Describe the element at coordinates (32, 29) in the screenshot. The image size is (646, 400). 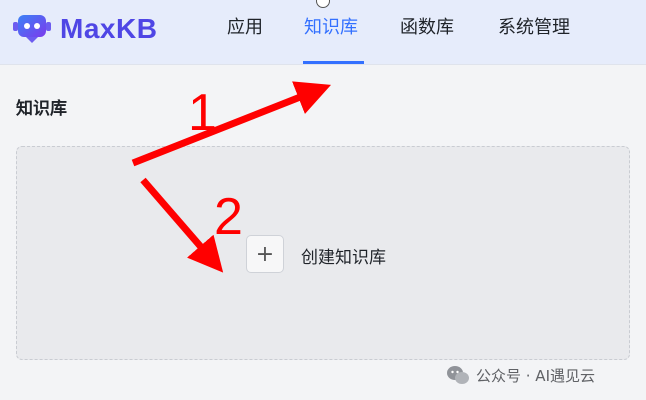
I see `robot-logo-icon` at that location.